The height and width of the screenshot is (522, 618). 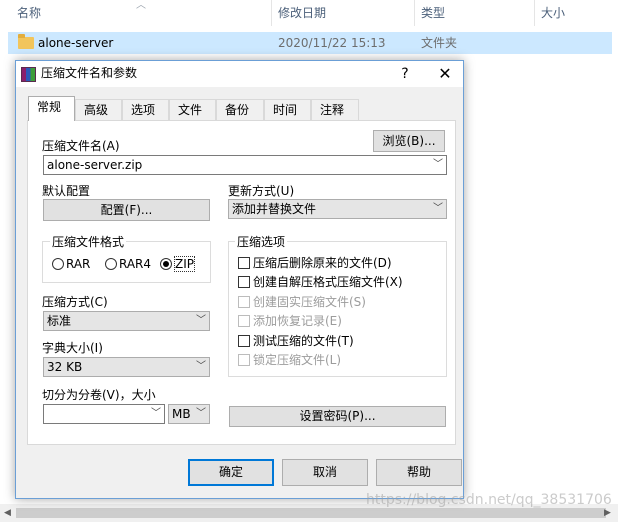 I want to click on archive-name-value: alone-server.zip, so click(x=95, y=165).